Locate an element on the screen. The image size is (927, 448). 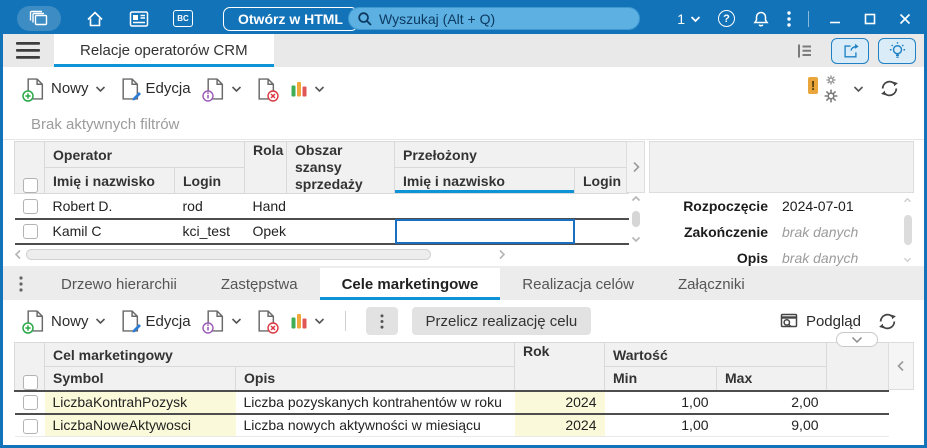
cell-opis: Liczba nowych aktywności w miesiącu is located at coordinates (375, 425).